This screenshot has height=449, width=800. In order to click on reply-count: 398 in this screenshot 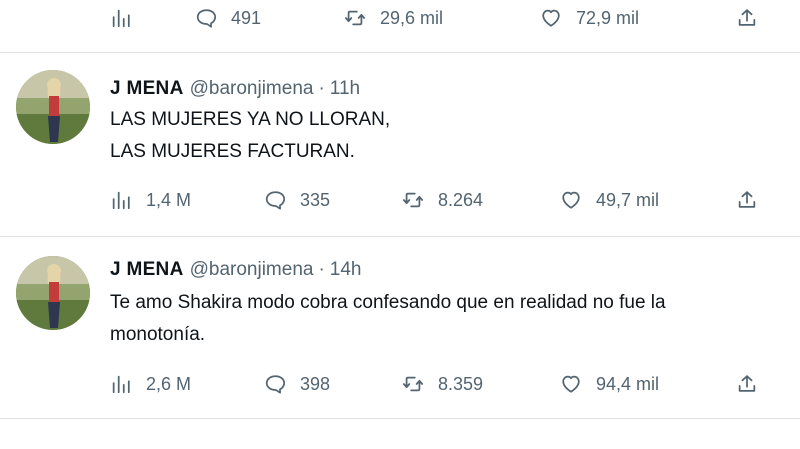, I will do `click(315, 383)`.